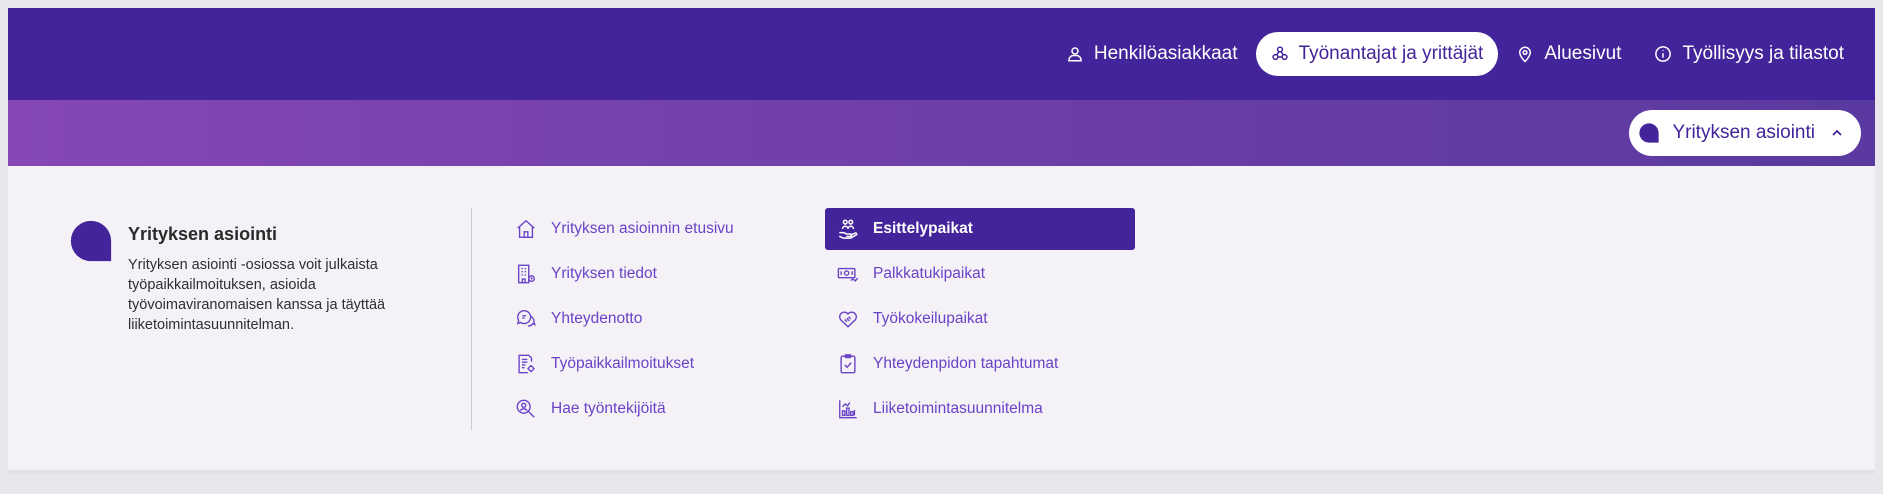 This screenshot has width=1883, height=494. What do you see at coordinates (604, 273) in the screenshot?
I see `menu-link-label: Yrityksen tiedot` at bounding box center [604, 273].